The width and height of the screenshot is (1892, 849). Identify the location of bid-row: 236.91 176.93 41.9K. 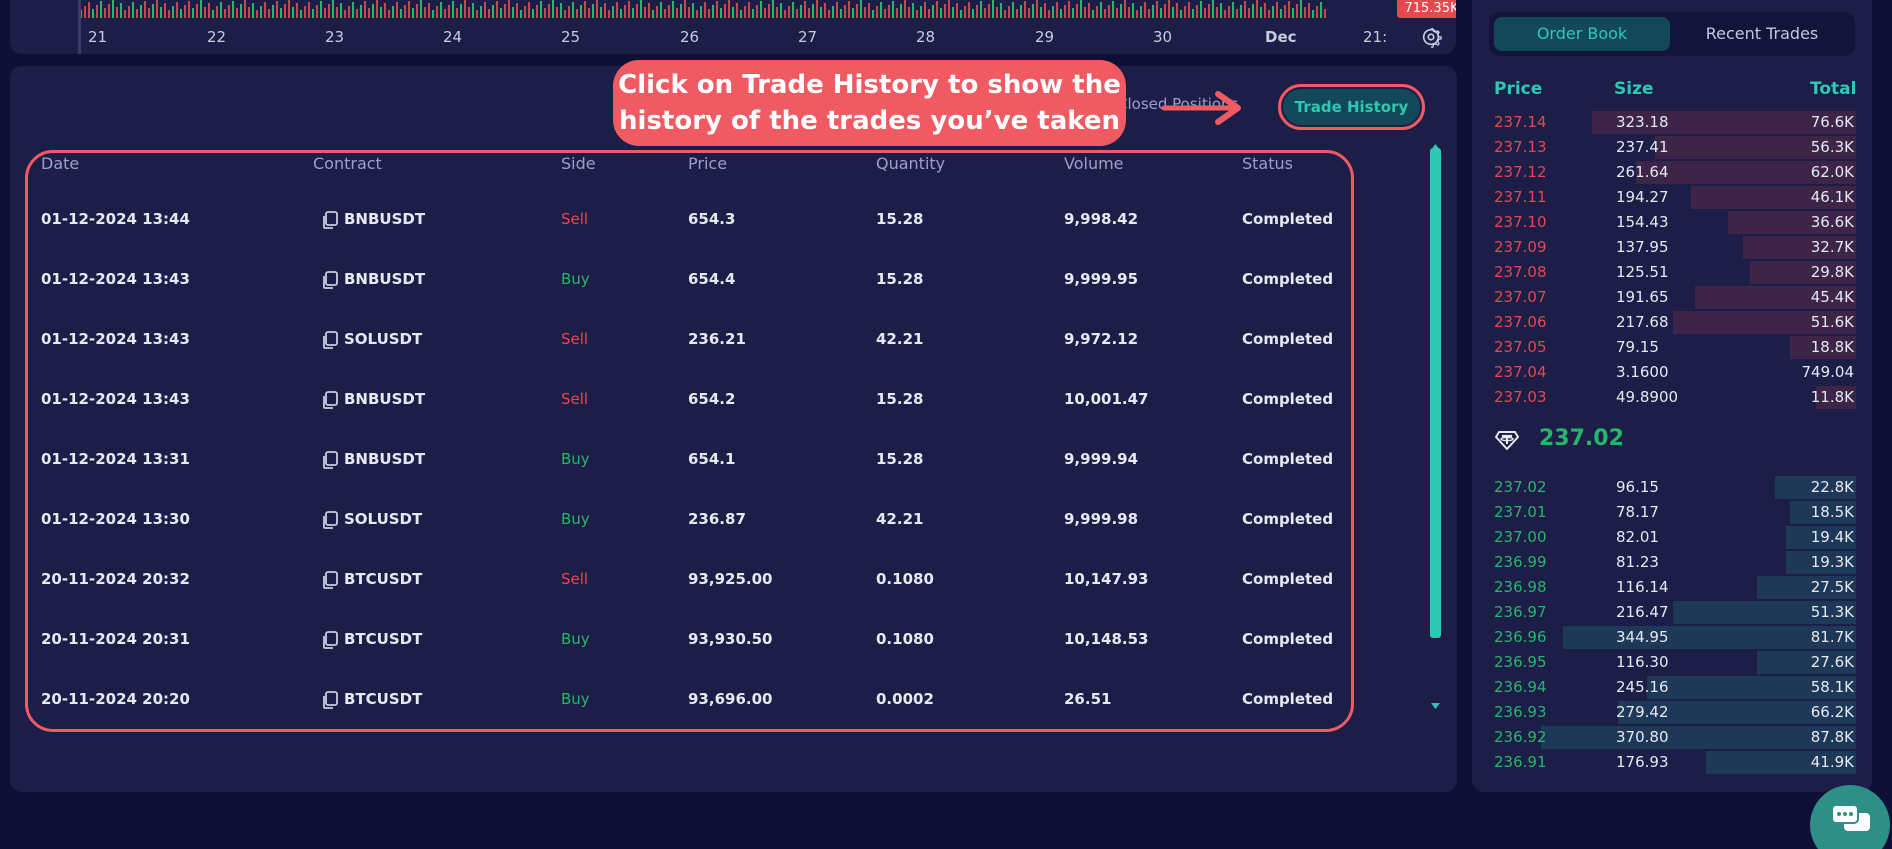
(1673, 762).